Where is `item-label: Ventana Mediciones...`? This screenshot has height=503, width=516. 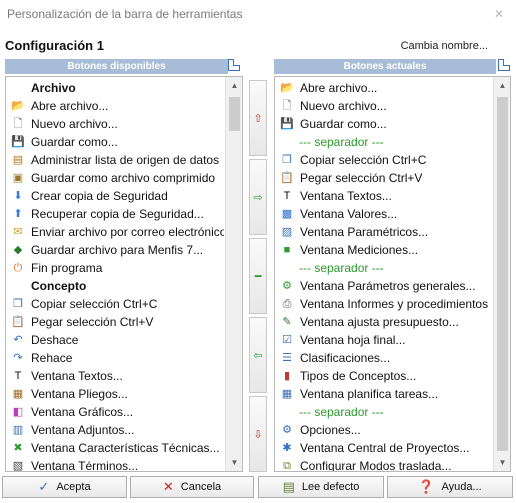
item-label: Ventana Mediciones... is located at coordinates (359, 250).